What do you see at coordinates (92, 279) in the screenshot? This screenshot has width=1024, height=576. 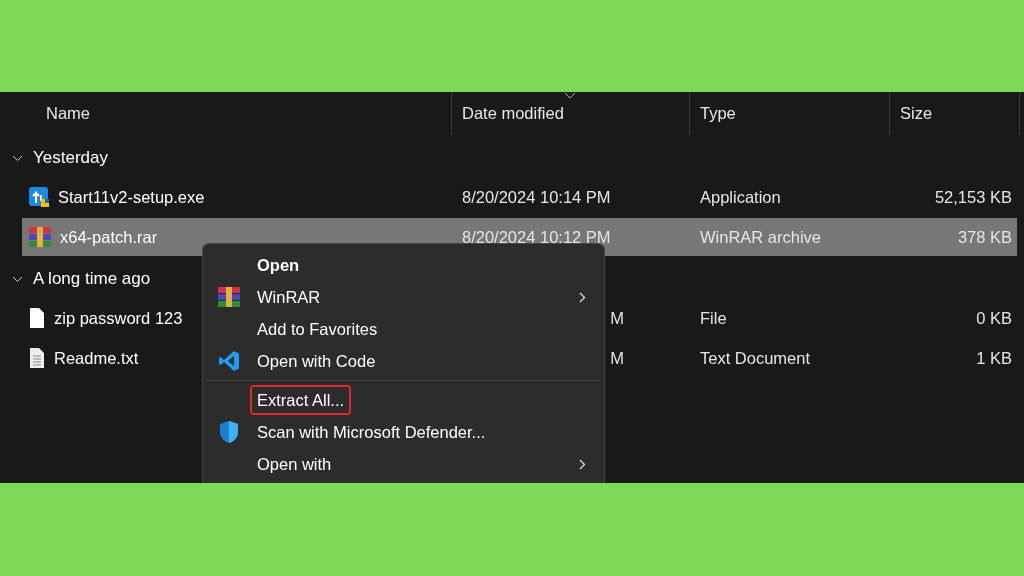 I see `group-label: A long time ago` at bounding box center [92, 279].